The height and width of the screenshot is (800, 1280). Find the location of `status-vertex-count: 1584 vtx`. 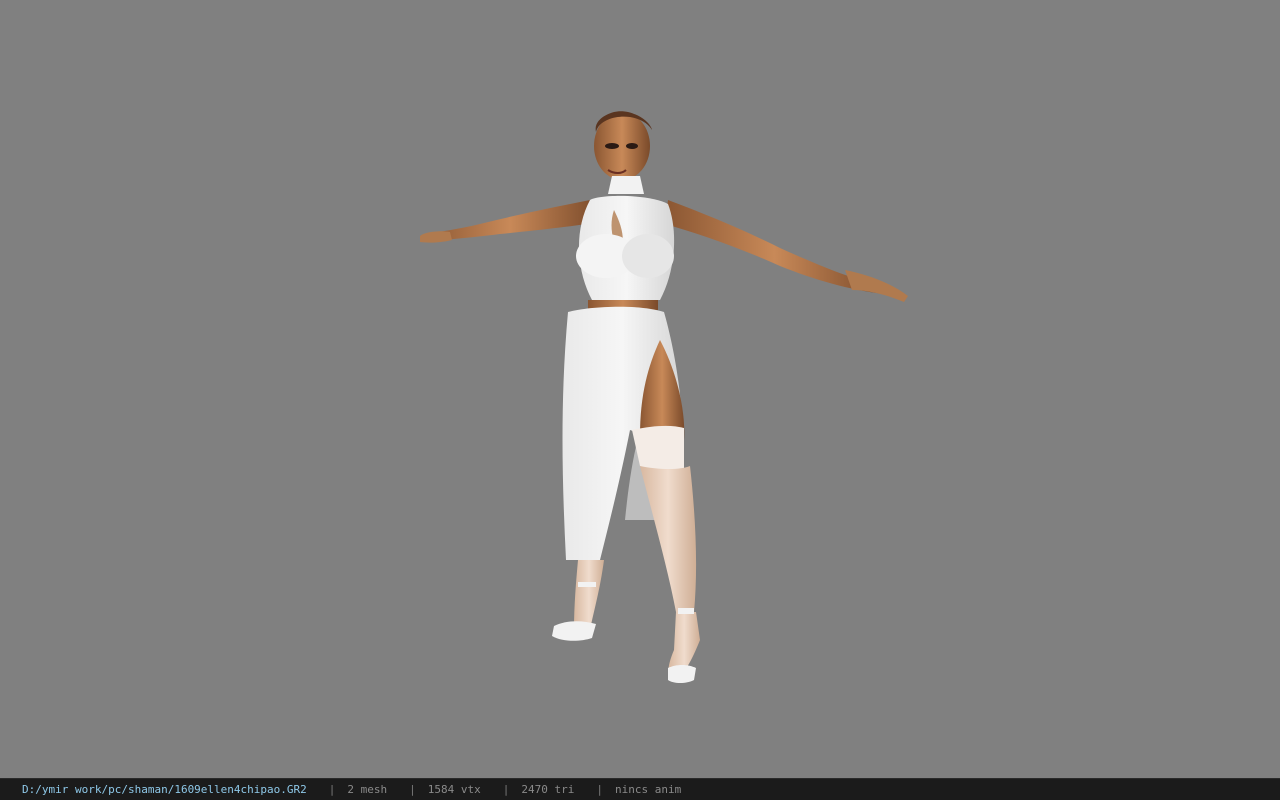

status-vertex-count: 1584 vtx is located at coordinates (454, 789).